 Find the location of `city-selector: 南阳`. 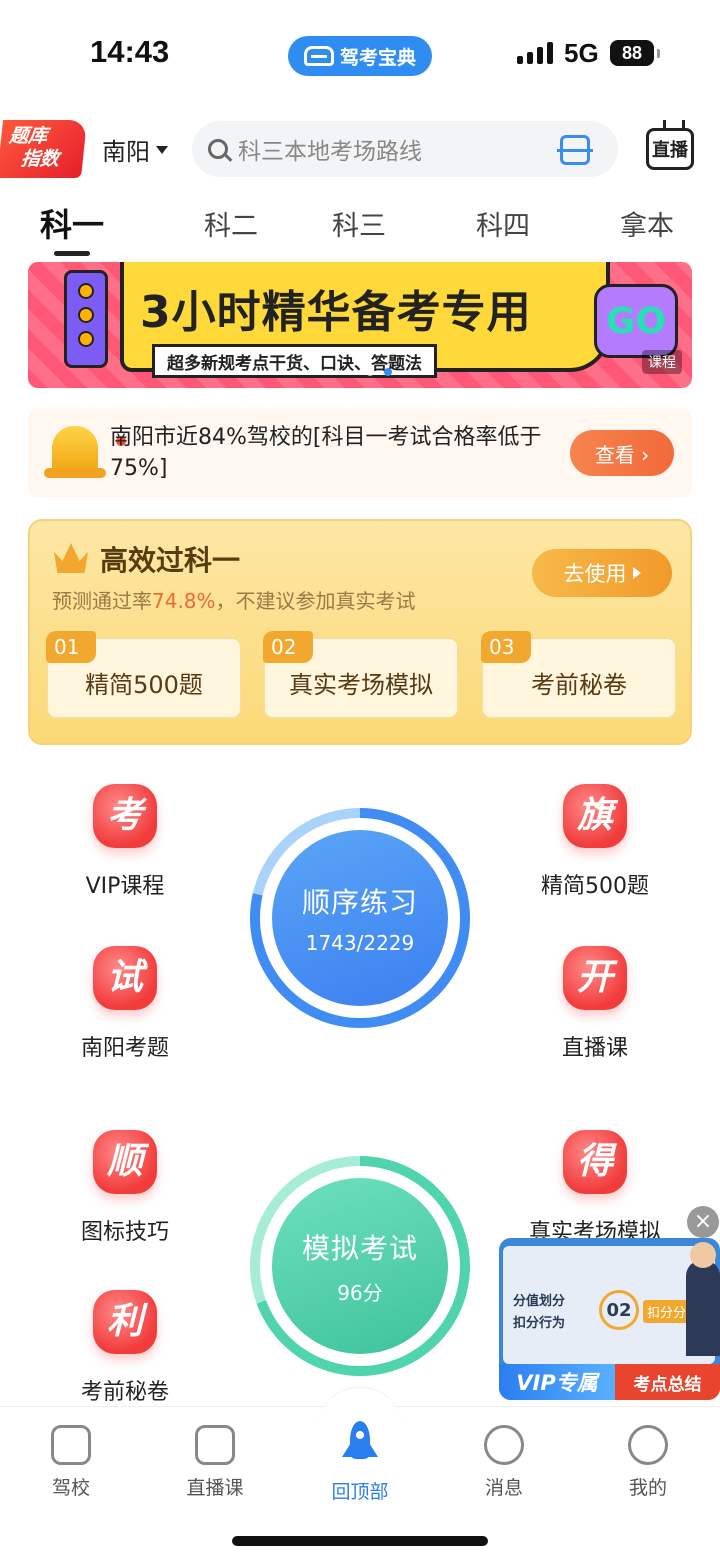

city-selector: 南阳 is located at coordinates (135, 149).